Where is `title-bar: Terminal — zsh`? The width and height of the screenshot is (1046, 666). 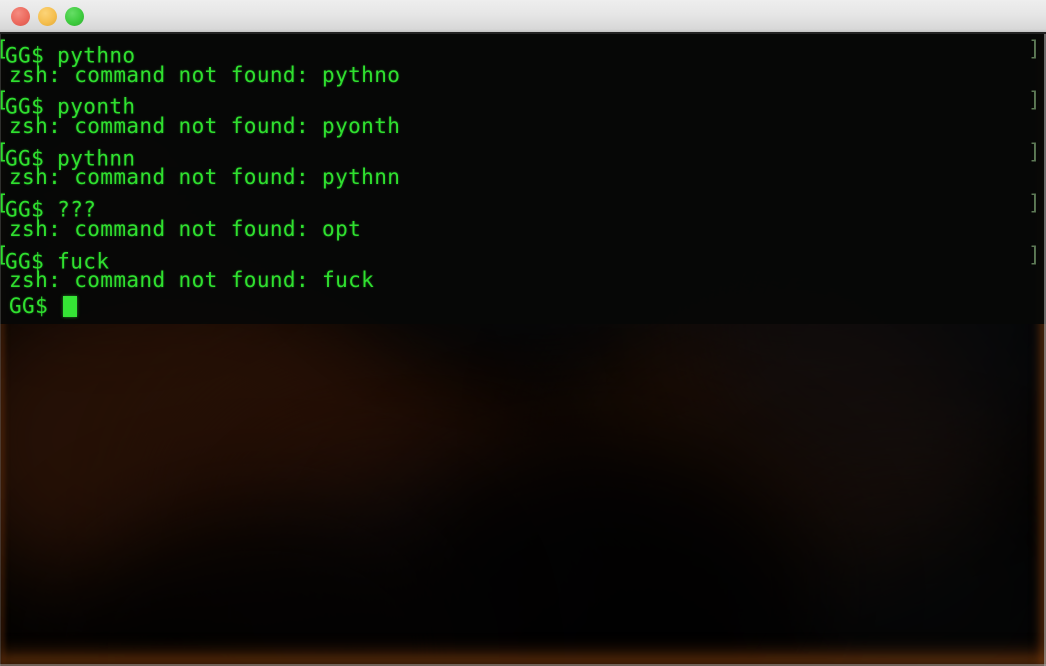 title-bar: Terminal — zsh is located at coordinates (523, 17).